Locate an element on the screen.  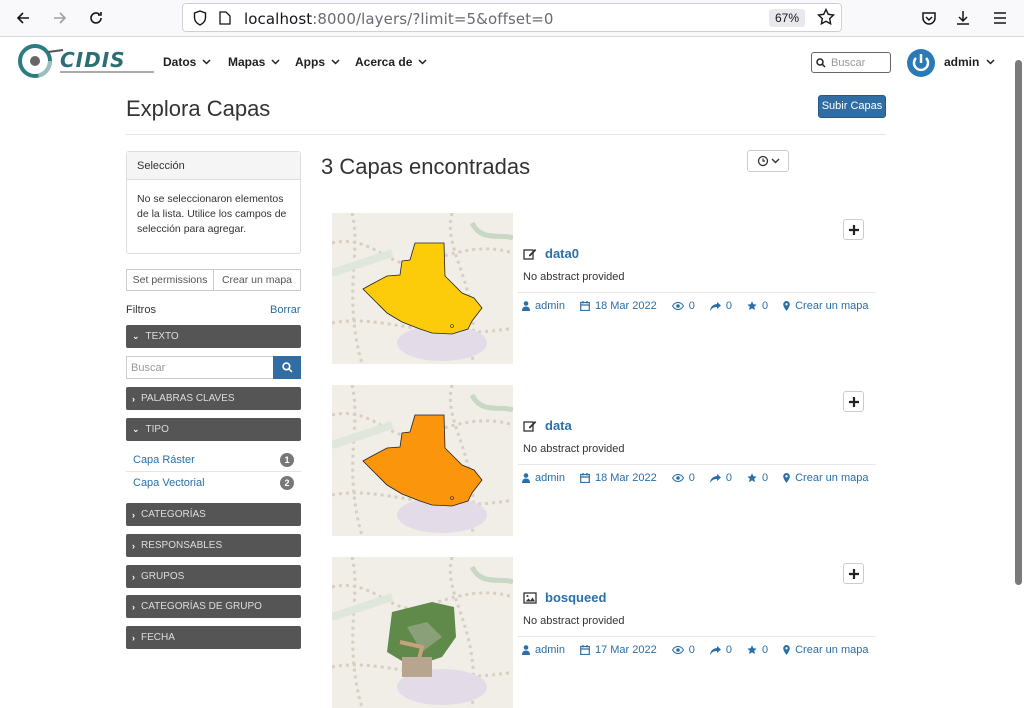
filter-text-label: TEXTO is located at coordinates (162, 336).